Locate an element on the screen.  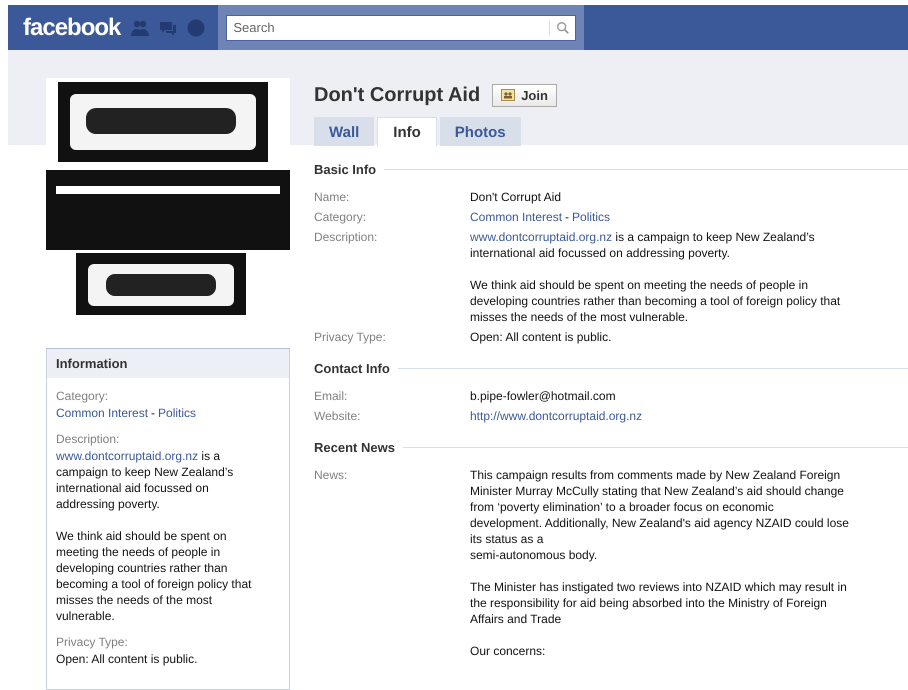
news-text: Our concerns: is located at coordinates (508, 651).